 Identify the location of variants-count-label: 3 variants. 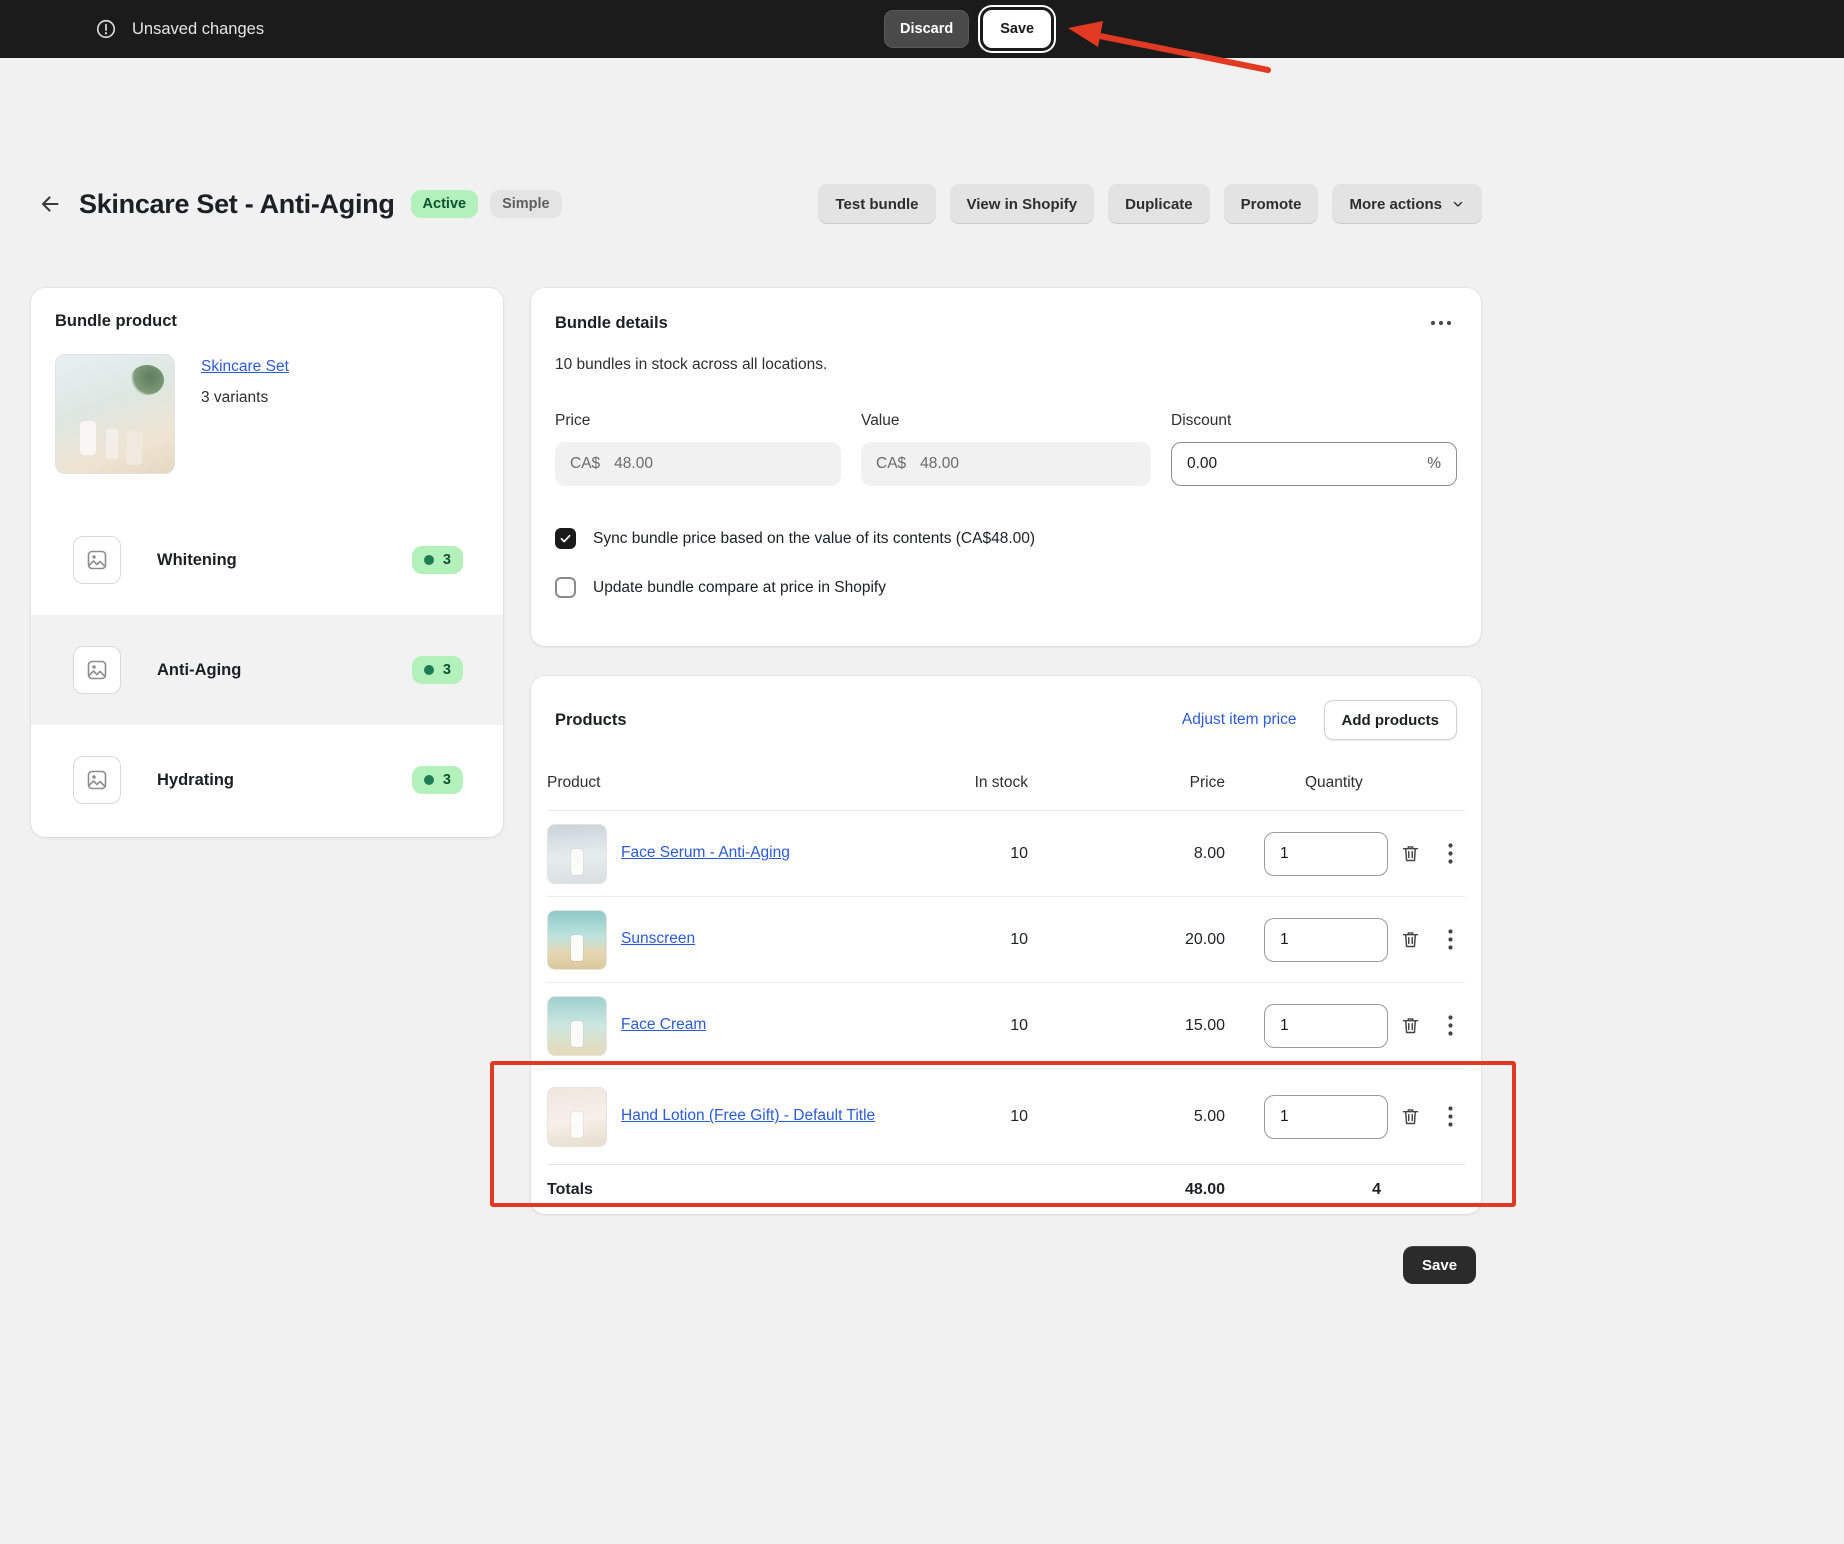
(235, 397).